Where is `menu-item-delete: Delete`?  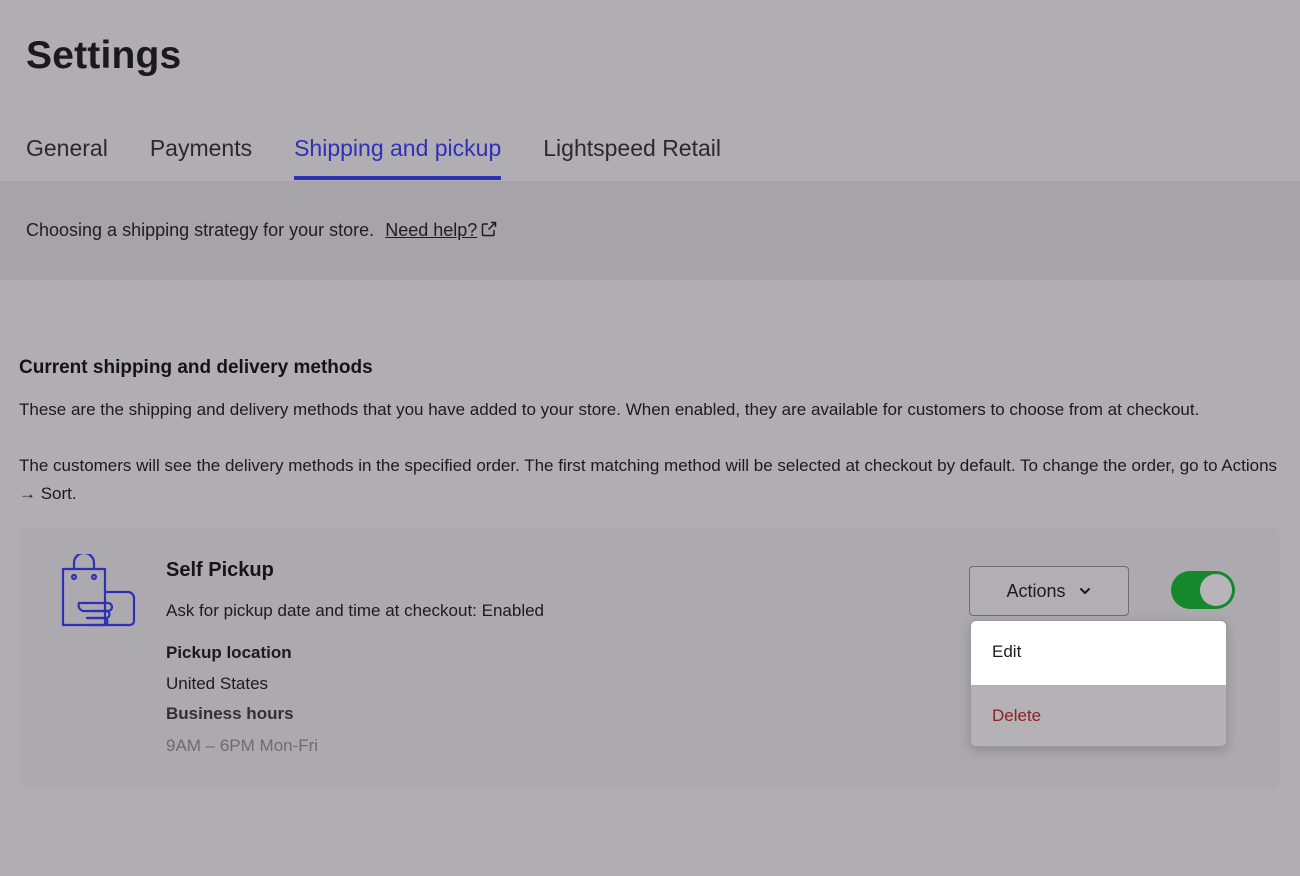 menu-item-delete: Delete is located at coordinates (1098, 715).